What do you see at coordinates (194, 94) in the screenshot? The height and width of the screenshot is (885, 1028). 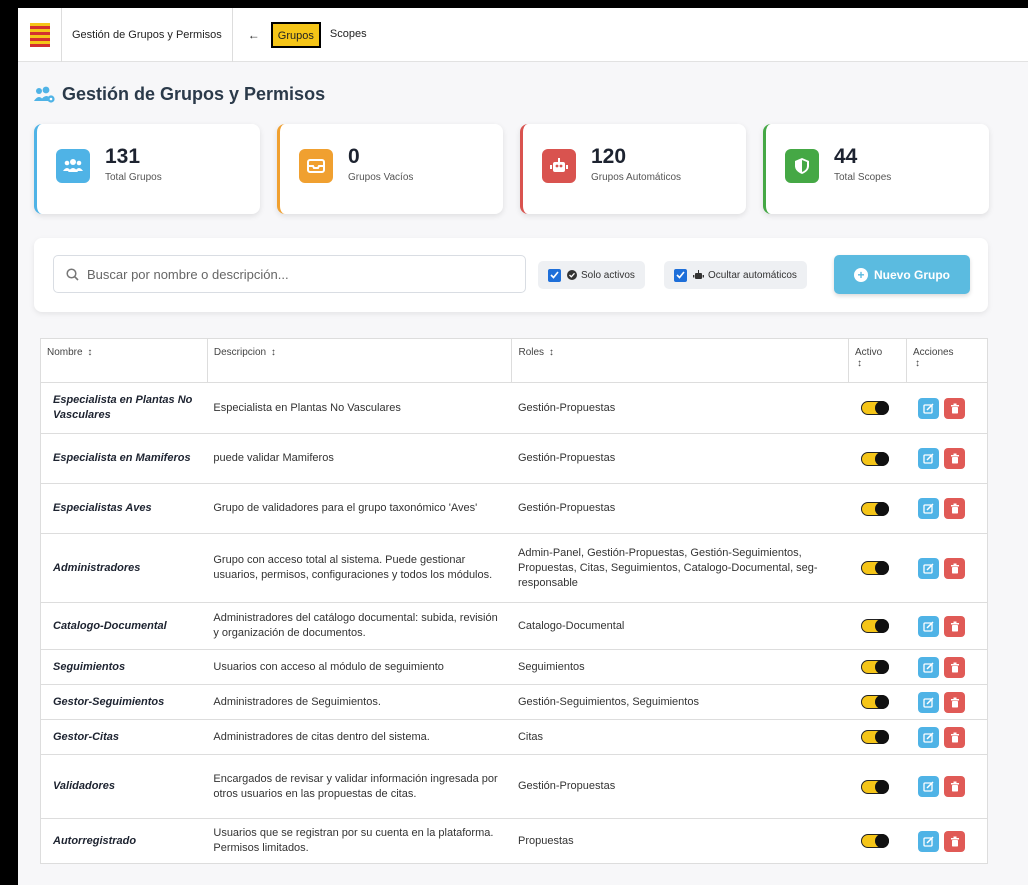 I see `page-title-text: Gestión de Grupos y Permisos` at bounding box center [194, 94].